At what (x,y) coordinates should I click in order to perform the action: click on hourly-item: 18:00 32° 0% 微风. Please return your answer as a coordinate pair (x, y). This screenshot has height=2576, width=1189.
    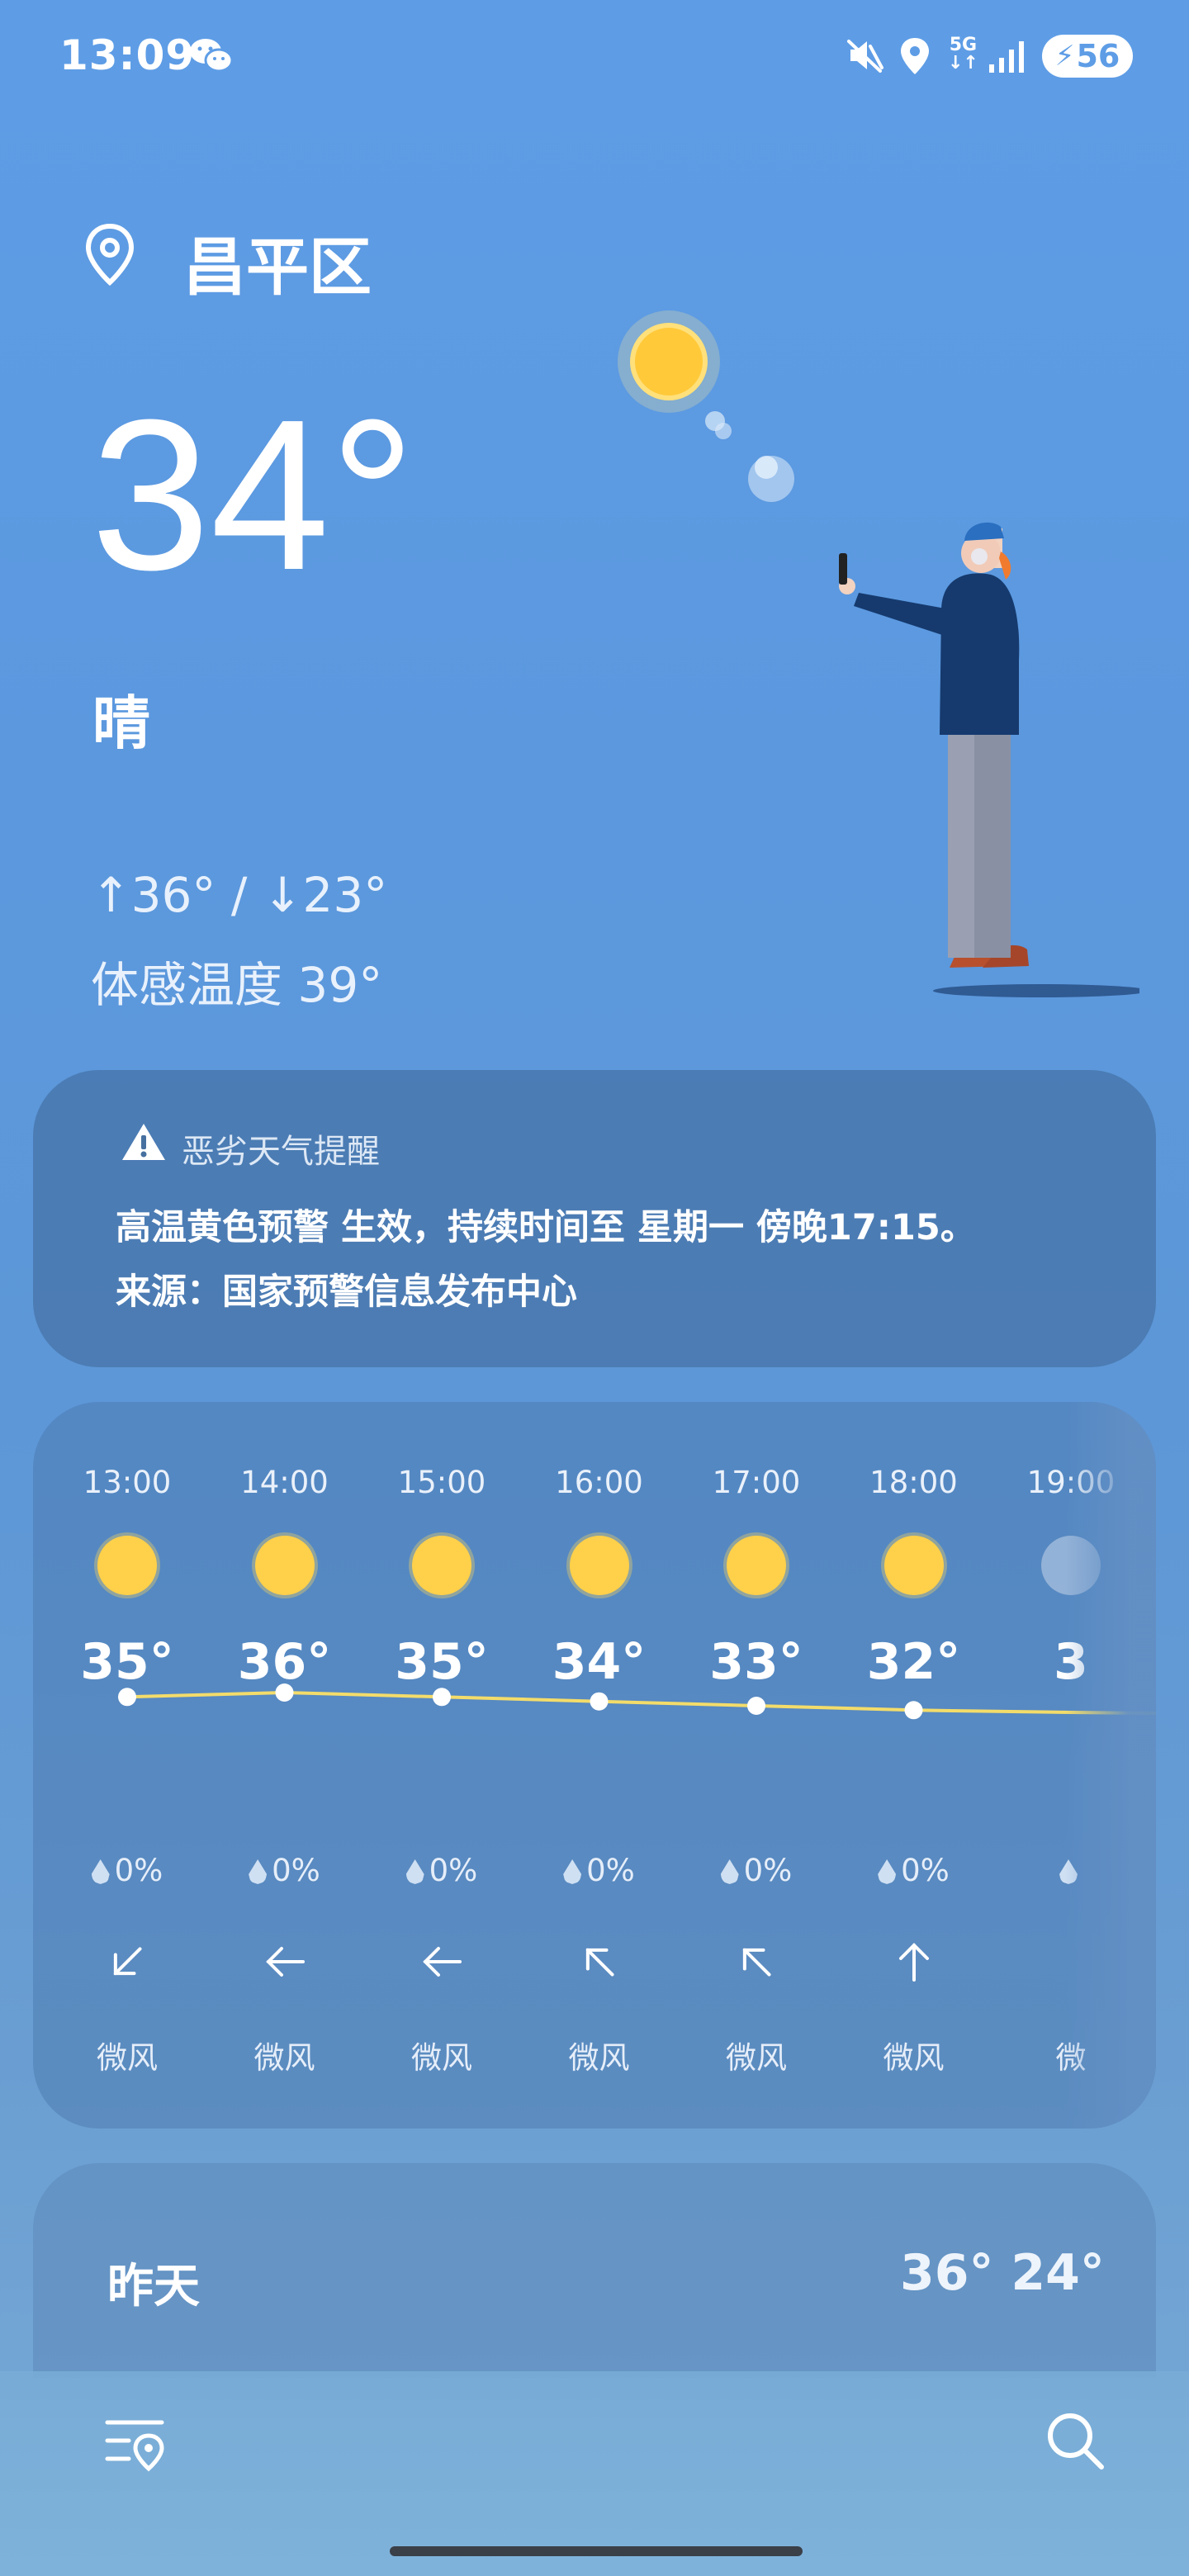
    Looking at the image, I should click on (914, 1765).